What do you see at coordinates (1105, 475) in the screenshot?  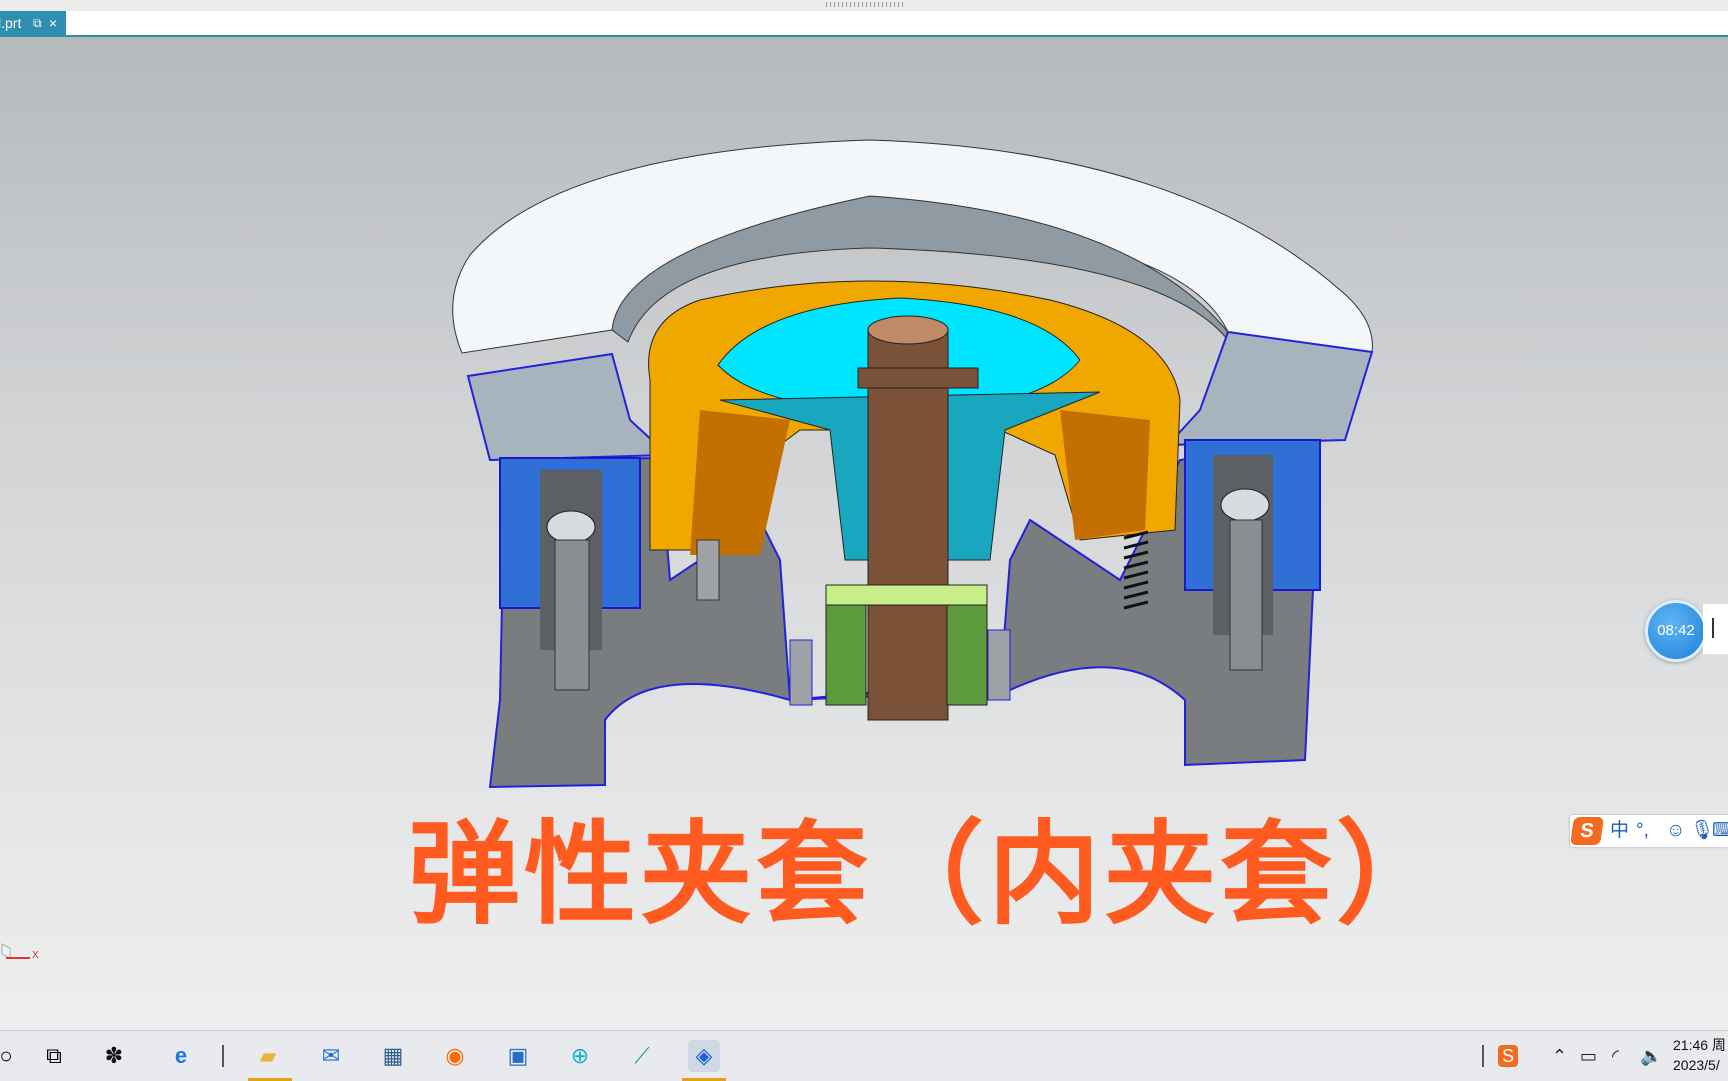 I see `collet-inner-shadow-right` at bounding box center [1105, 475].